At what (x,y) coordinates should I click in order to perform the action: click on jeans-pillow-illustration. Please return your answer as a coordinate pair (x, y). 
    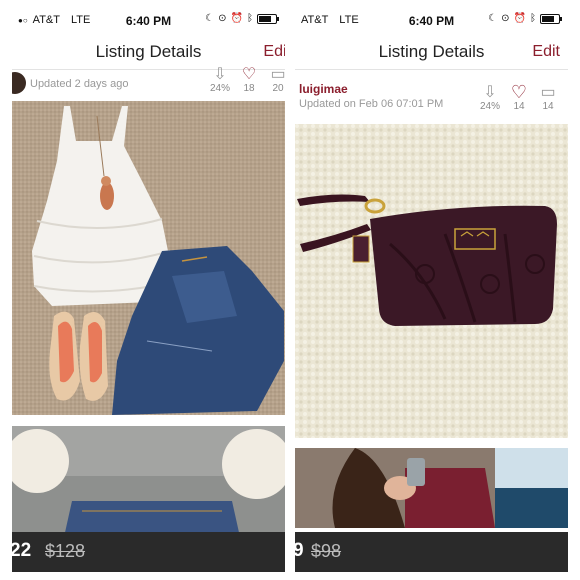
    Looking at the image, I should click on (148, 486).